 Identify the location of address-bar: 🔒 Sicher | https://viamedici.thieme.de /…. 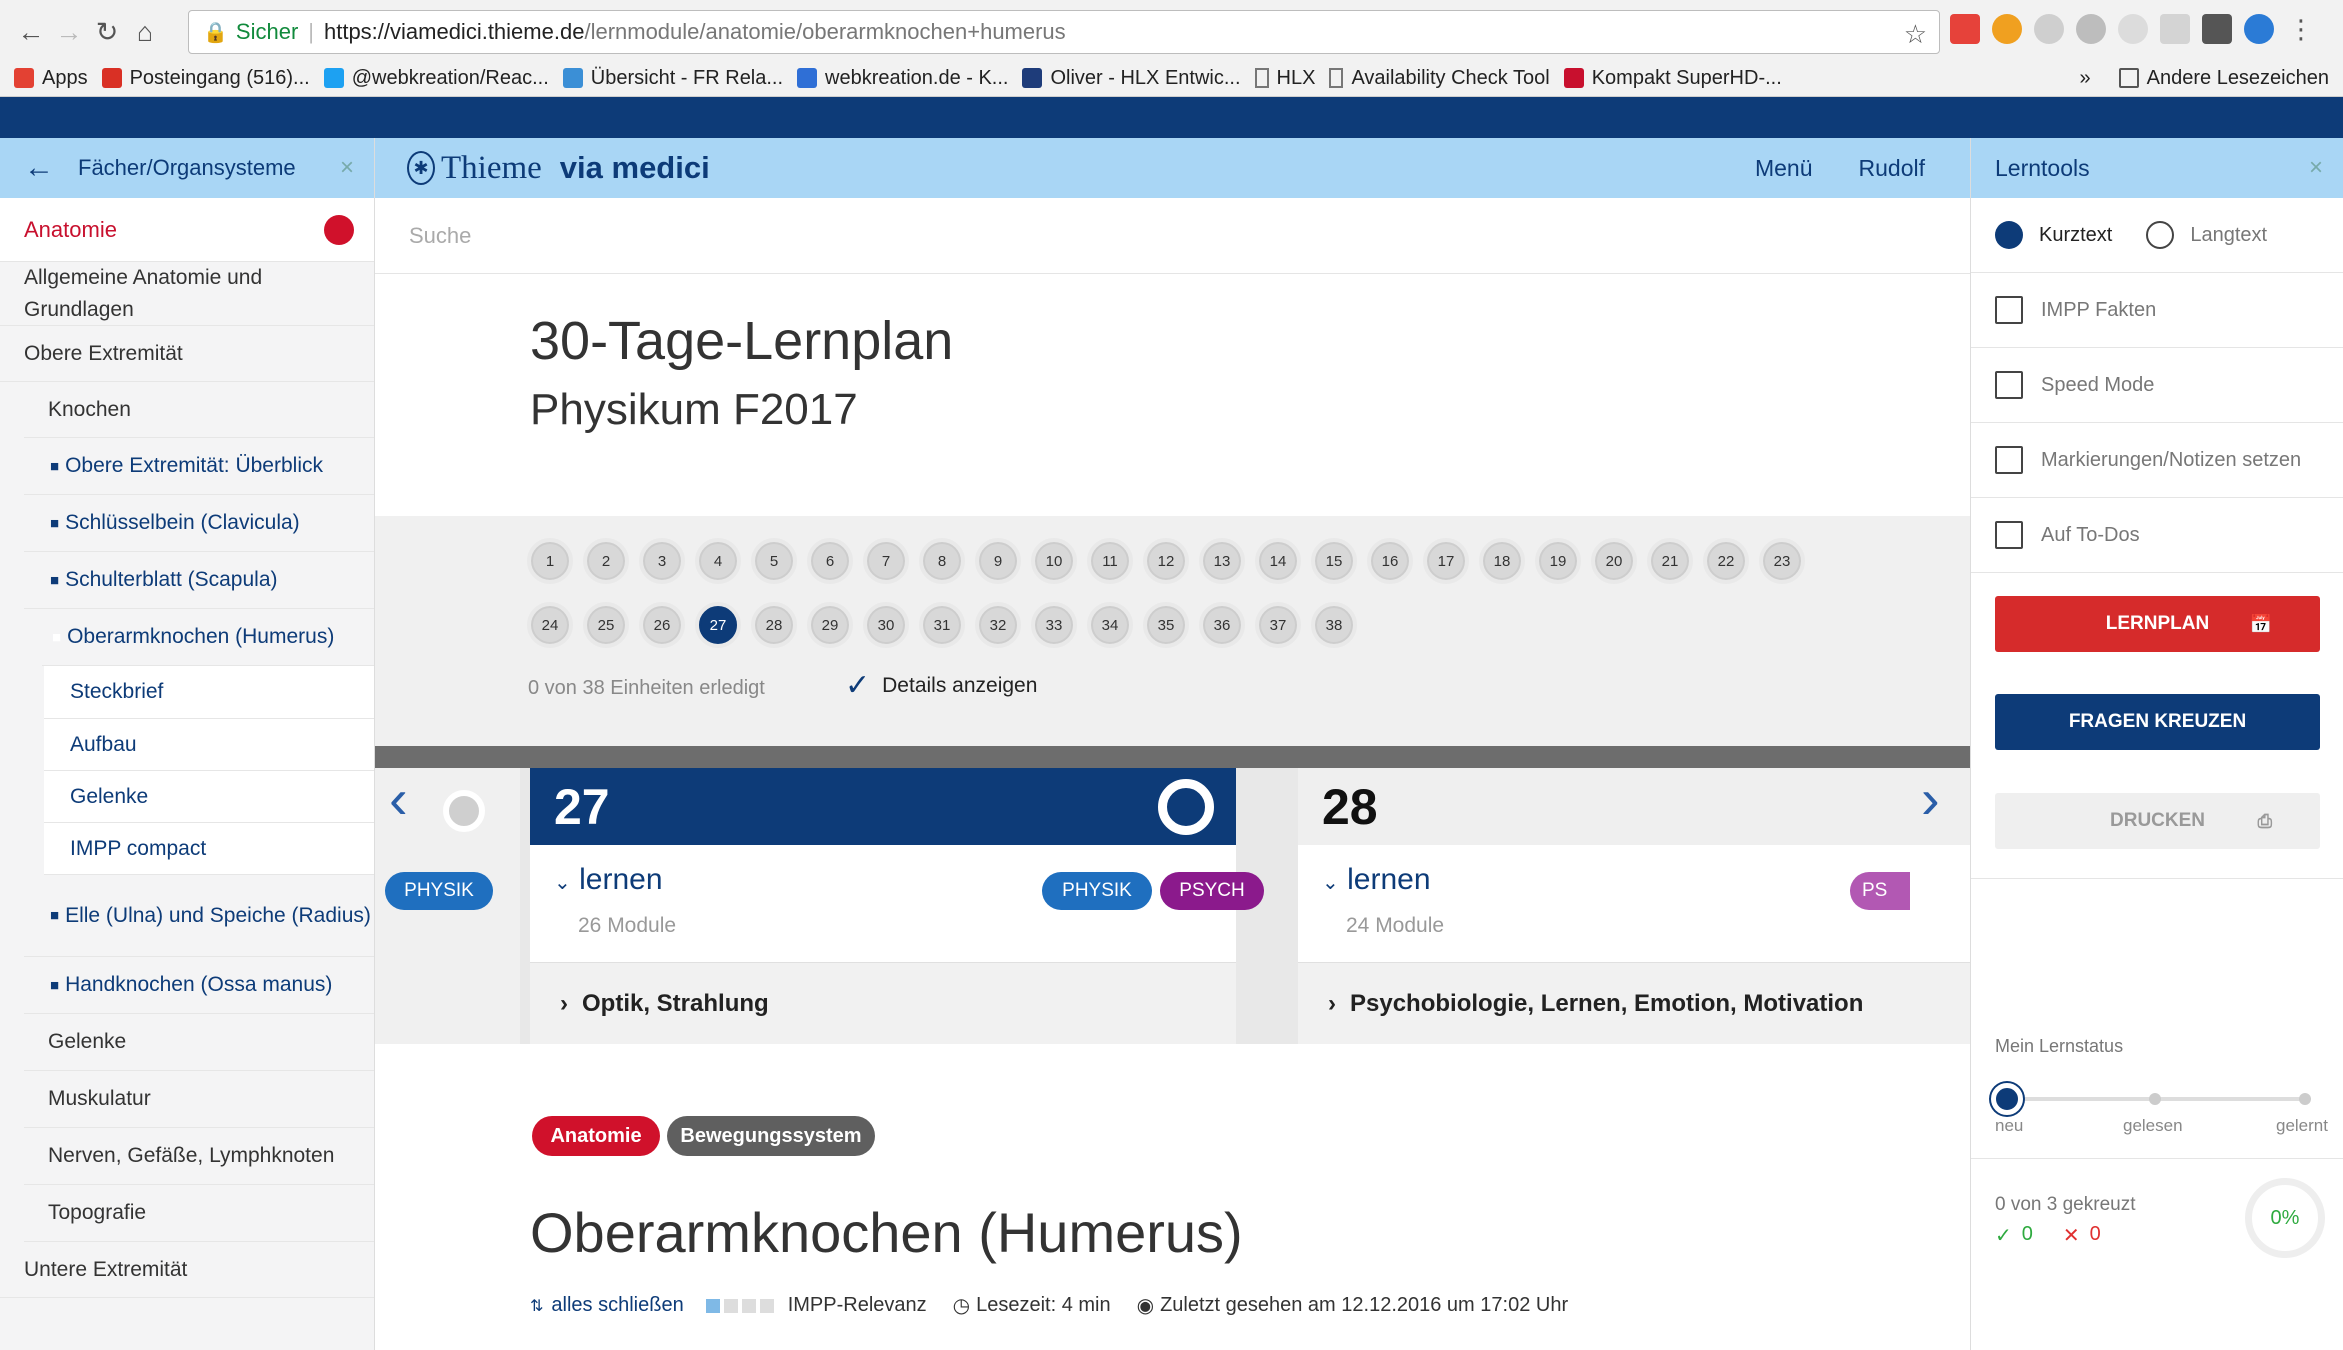
(1064, 32).